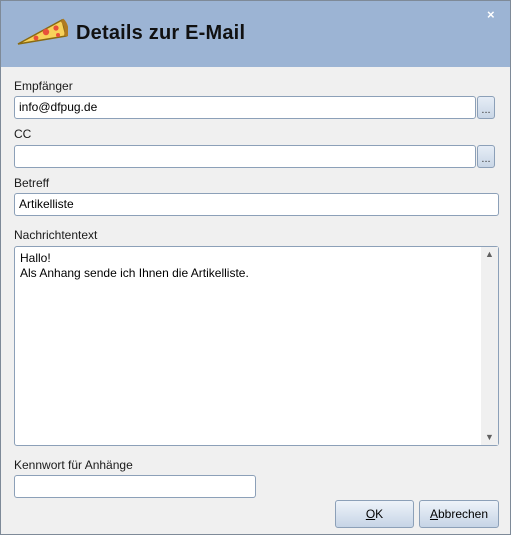 The height and width of the screenshot is (535, 511). What do you see at coordinates (35, 258) in the screenshot?
I see `body-line: Hallo!` at bounding box center [35, 258].